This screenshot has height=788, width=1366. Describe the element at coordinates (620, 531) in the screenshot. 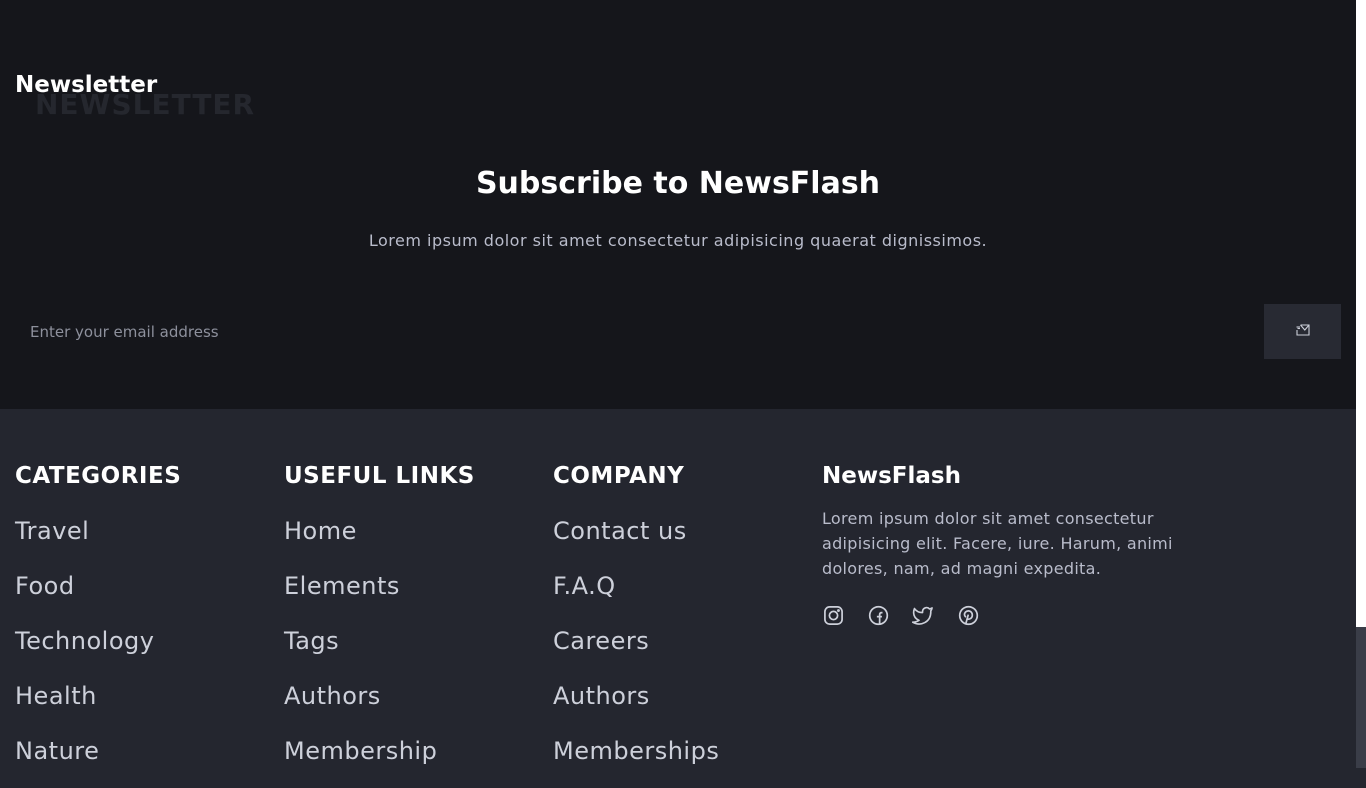

I see `company-link: Contact us` at that location.